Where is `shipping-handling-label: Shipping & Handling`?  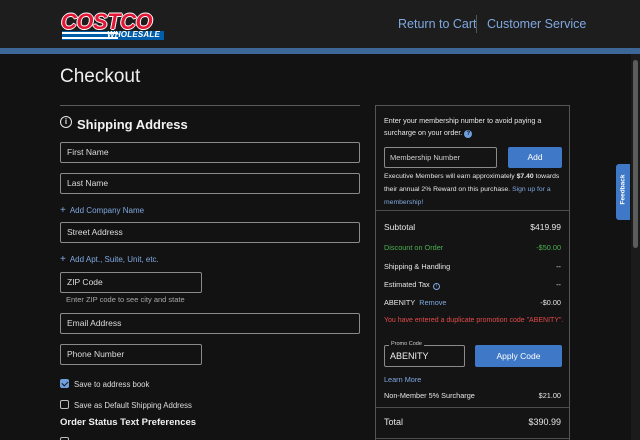
shipping-handling-label: Shipping & Handling is located at coordinates (417, 266).